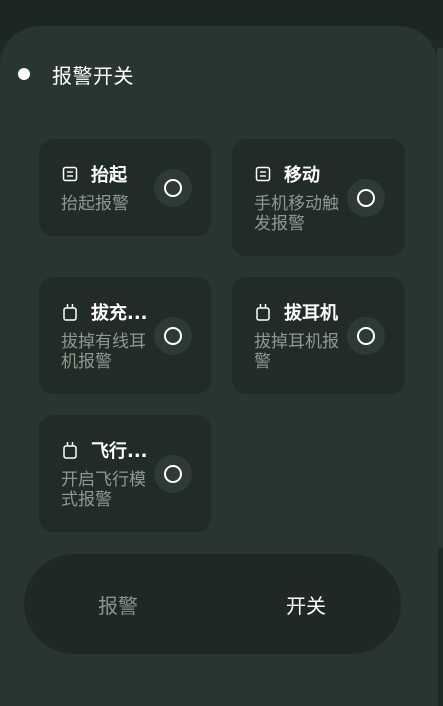 The width and height of the screenshot is (443, 706). What do you see at coordinates (296, 352) in the screenshot?
I see `card-description: 拔掉耳机报警` at bounding box center [296, 352].